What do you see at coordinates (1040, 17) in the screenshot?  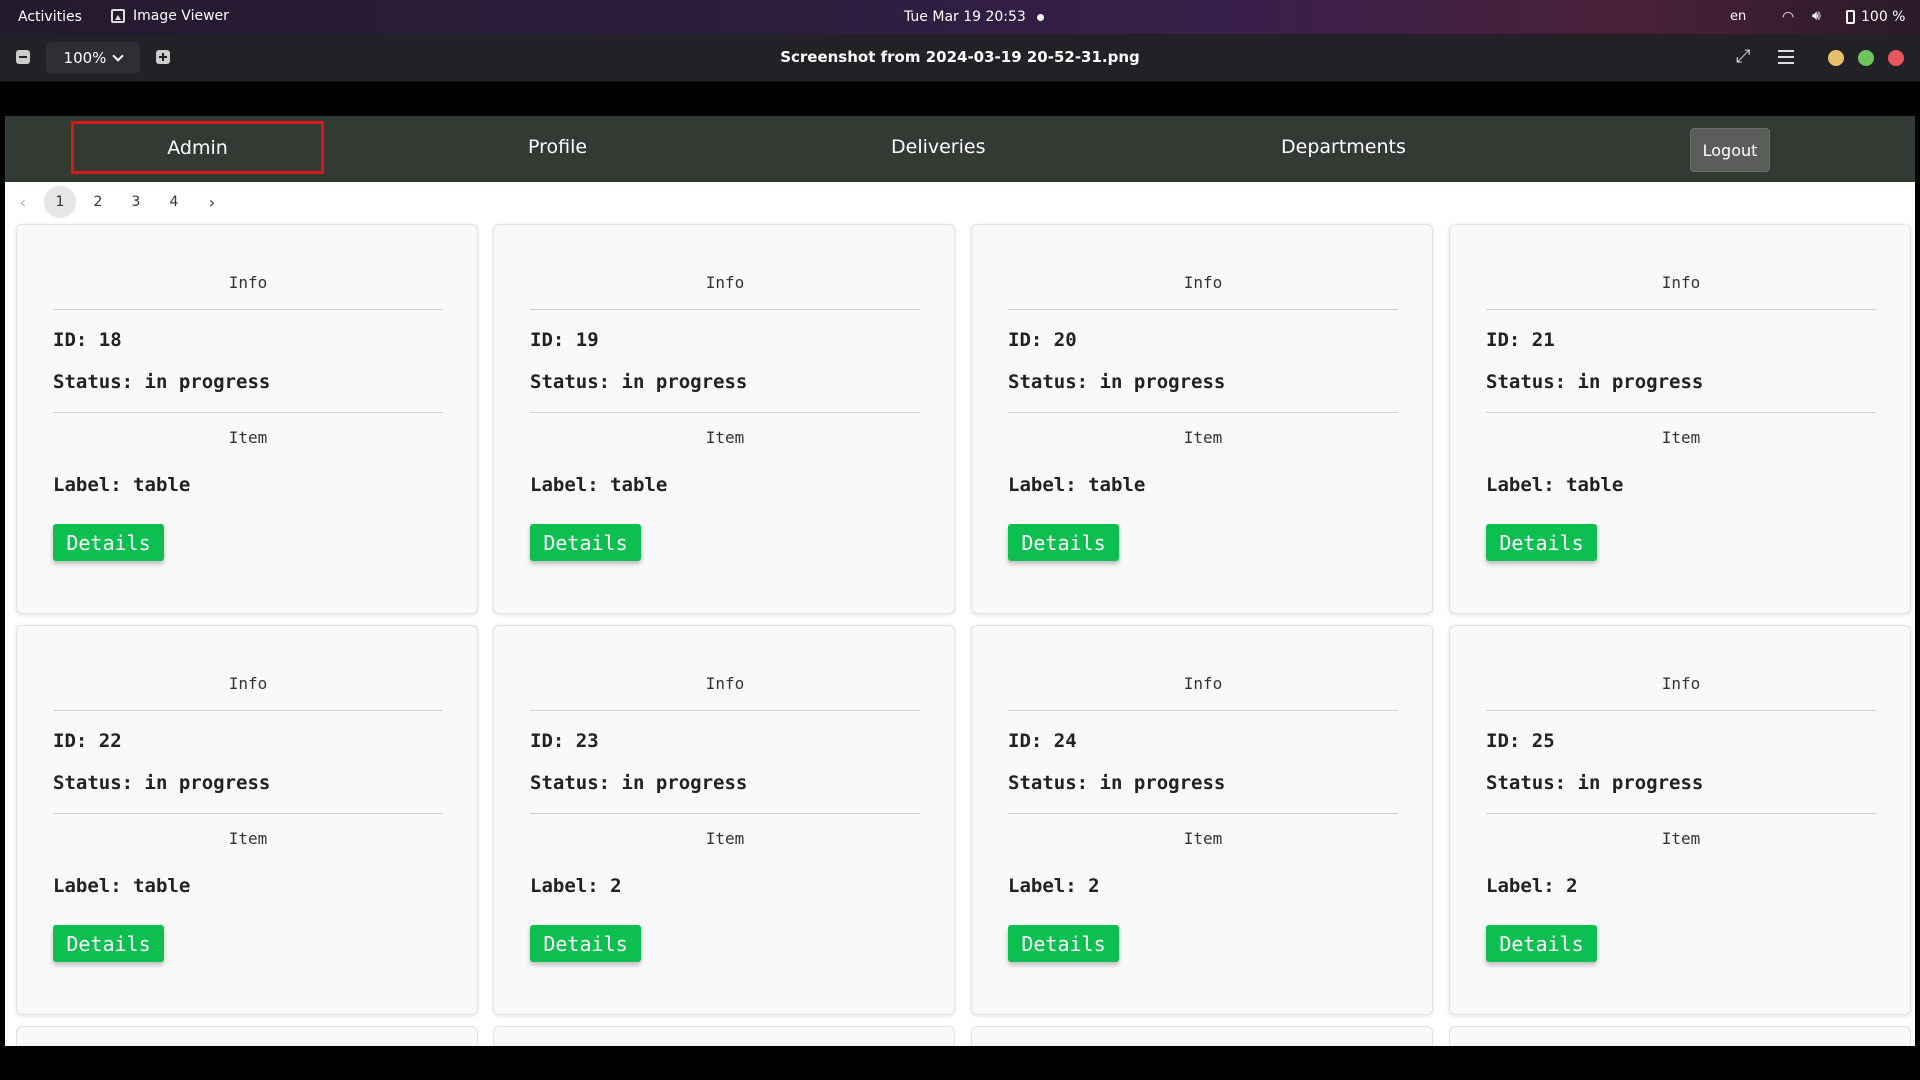 I see `notification-dot-icon` at bounding box center [1040, 17].